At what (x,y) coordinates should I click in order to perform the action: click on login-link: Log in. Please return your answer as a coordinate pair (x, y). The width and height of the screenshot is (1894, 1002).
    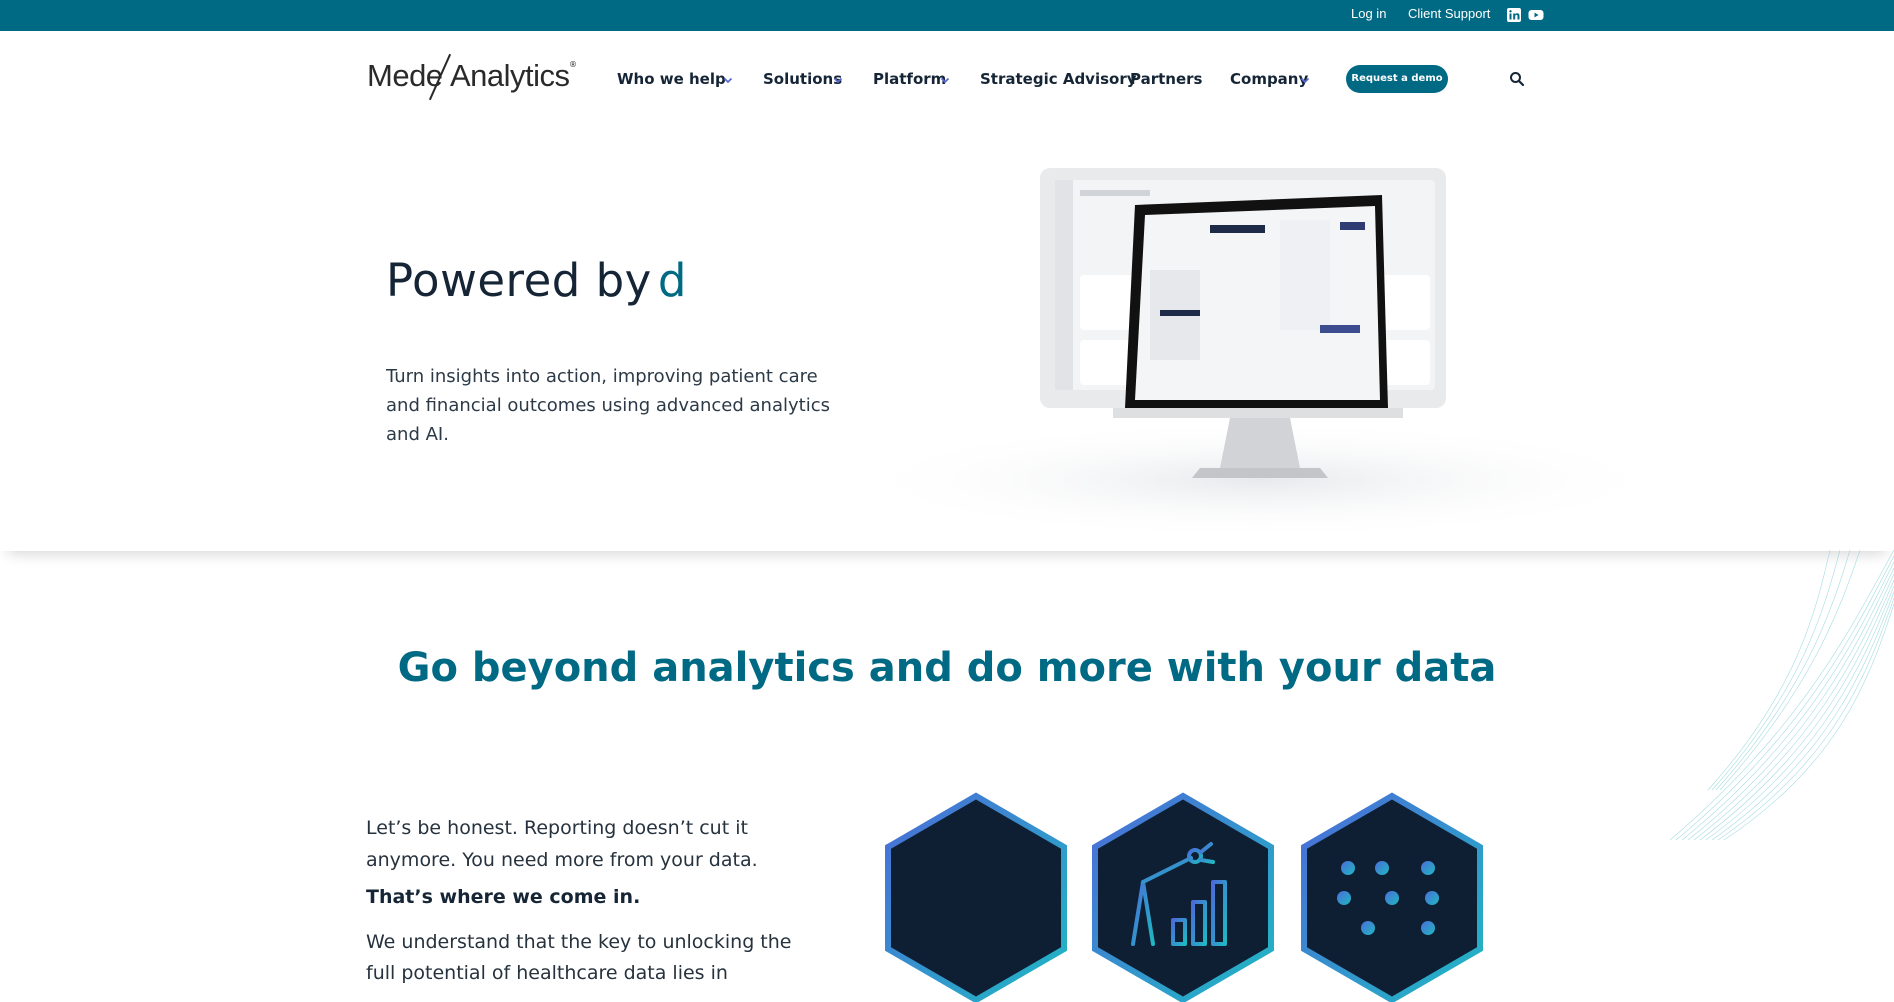
    Looking at the image, I should click on (1368, 13).